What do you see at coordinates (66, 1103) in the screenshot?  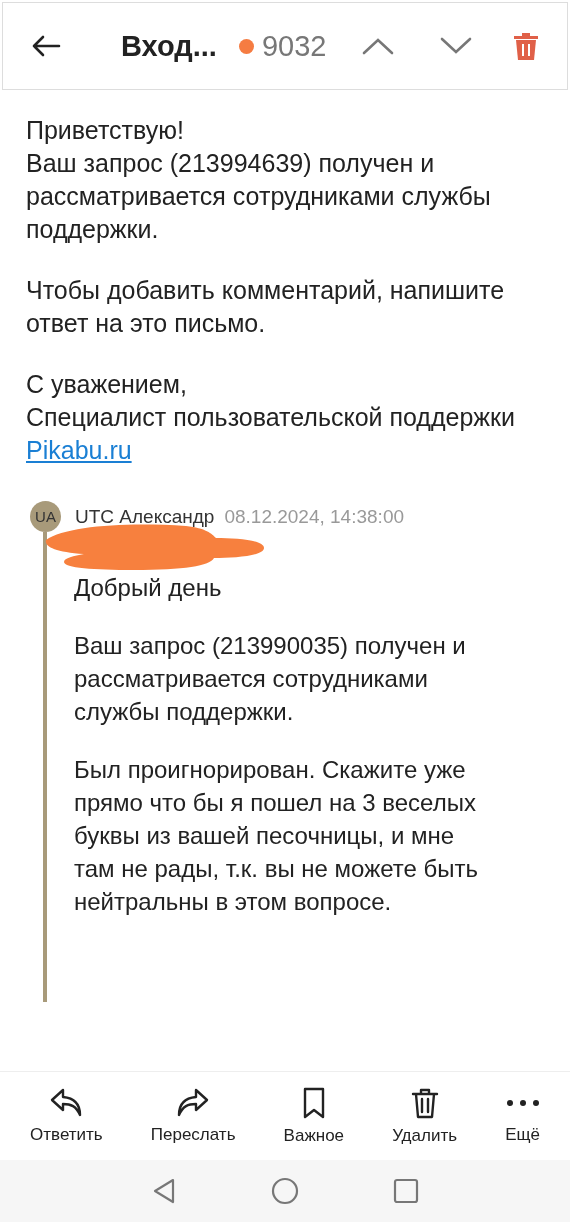 I see `reply-icon` at bounding box center [66, 1103].